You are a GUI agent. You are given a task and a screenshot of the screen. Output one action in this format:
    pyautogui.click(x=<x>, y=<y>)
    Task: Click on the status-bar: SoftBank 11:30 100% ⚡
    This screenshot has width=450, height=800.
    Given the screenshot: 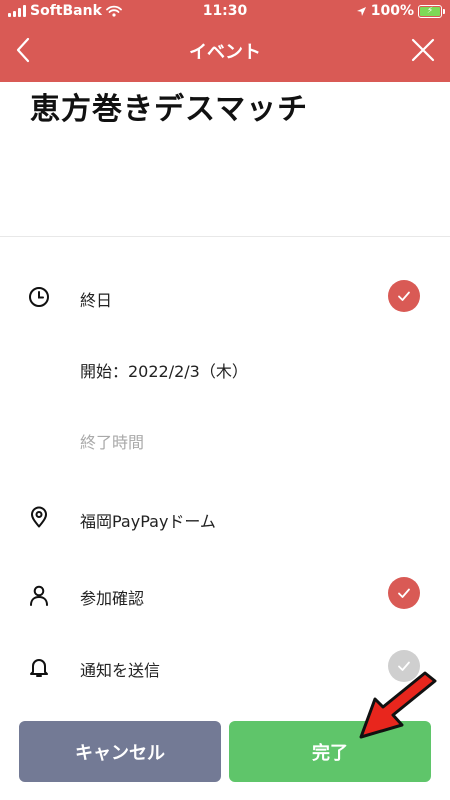 What is the action you would take?
    pyautogui.click(x=225, y=12)
    